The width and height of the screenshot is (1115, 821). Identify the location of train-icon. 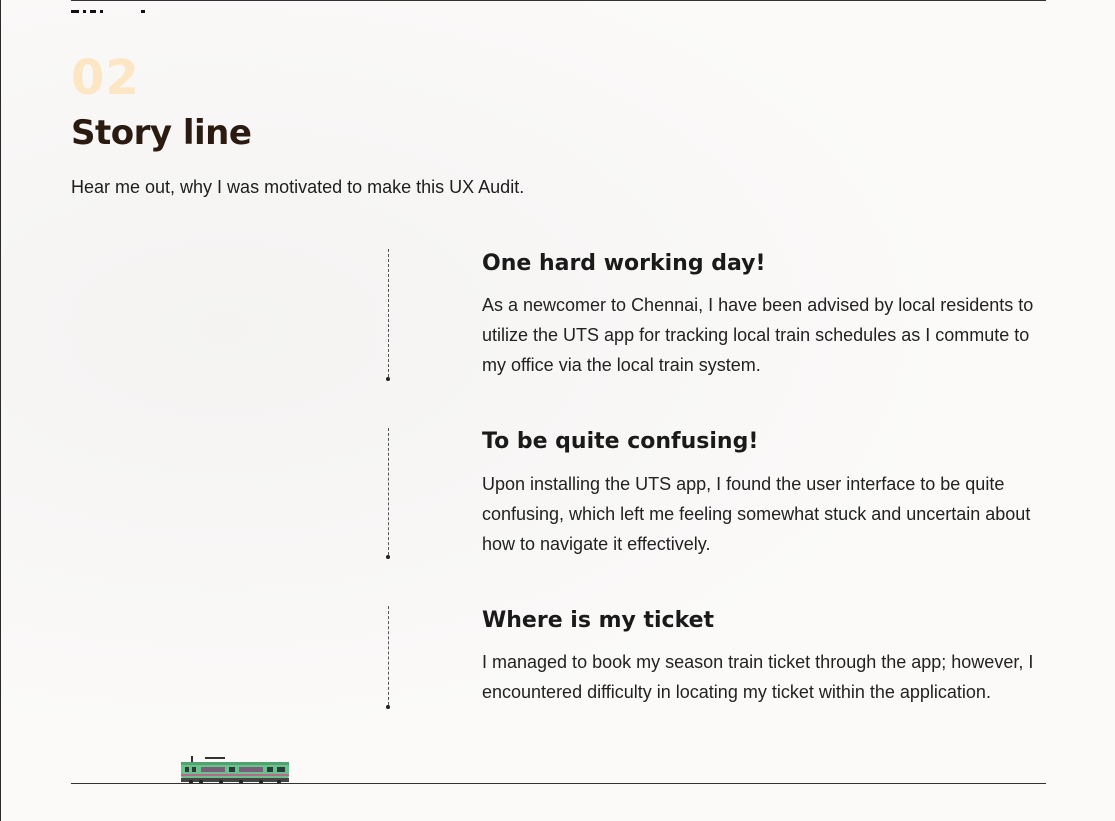
(235, 770).